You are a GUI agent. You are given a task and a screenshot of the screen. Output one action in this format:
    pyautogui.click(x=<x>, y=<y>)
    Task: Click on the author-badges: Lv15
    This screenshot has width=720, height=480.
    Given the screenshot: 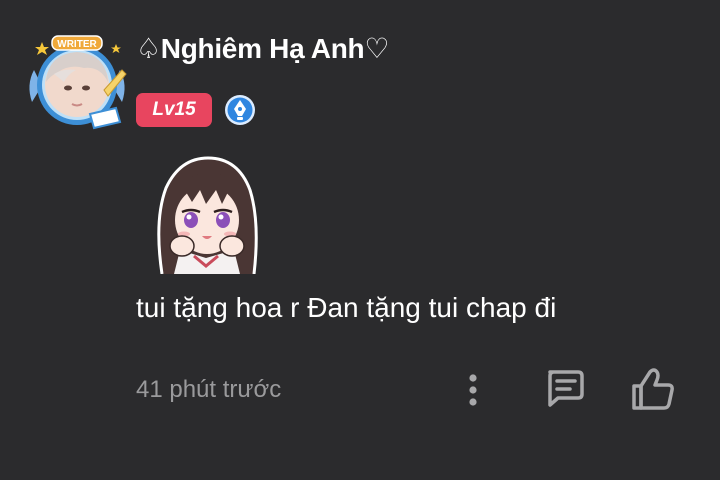 What is the action you would take?
    pyautogui.click(x=196, y=110)
    